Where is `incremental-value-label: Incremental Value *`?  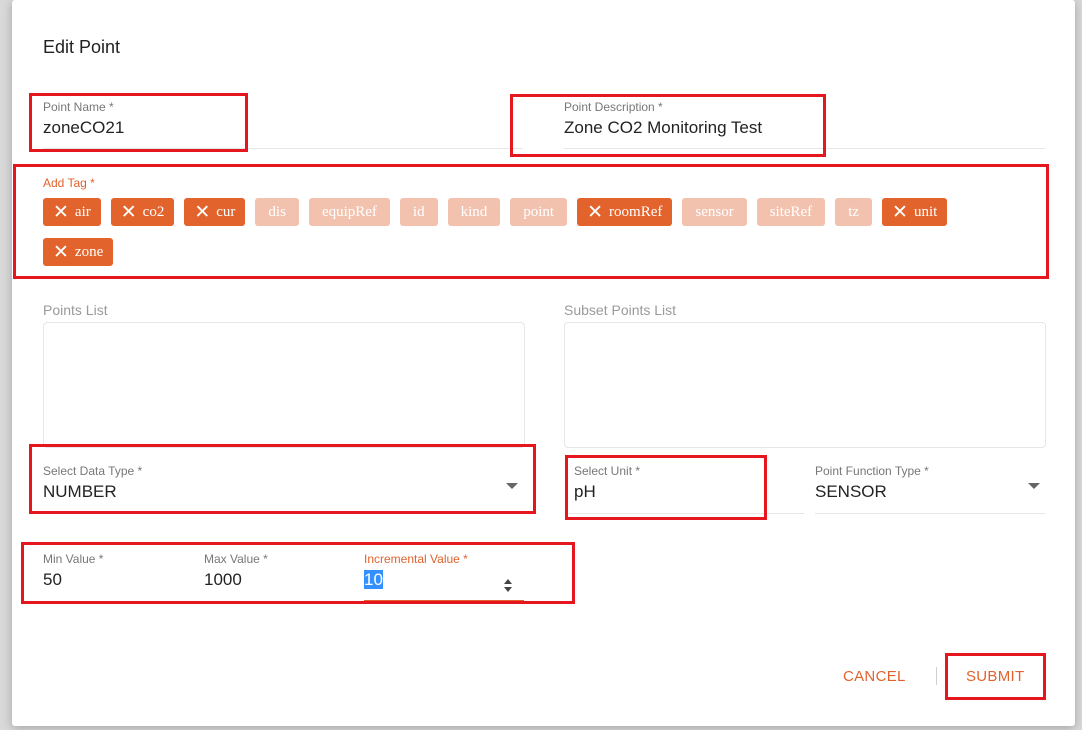 incremental-value-label: Incremental Value * is located at coordinates (416, 559).